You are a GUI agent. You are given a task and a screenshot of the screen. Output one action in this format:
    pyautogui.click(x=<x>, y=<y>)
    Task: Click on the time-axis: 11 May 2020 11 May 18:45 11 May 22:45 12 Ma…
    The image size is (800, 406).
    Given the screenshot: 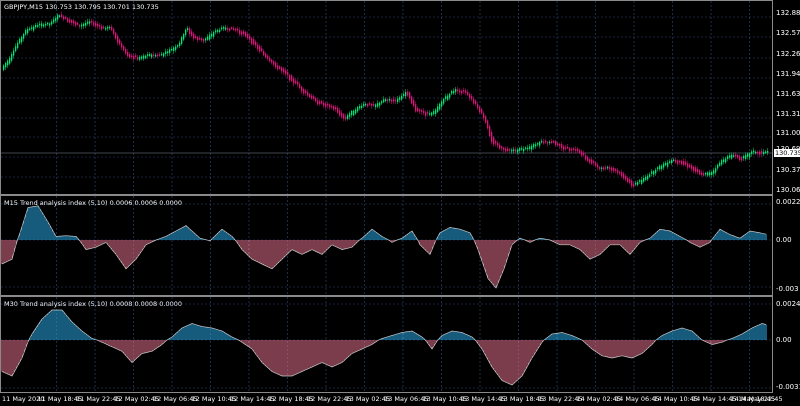 What is the action you would take?
    pyautogui.click(x=400, y=399)
    